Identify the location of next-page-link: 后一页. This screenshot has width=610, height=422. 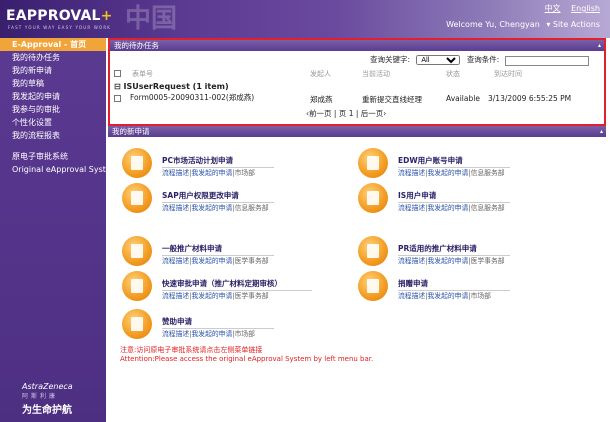
(372, 113).